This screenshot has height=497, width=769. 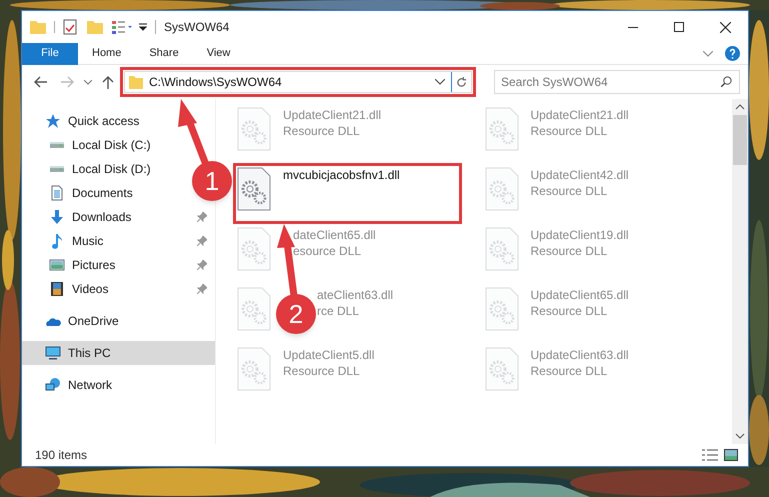 What do you see at coordinates (218, 53) in the screenshot?
I see `ribbon-tab: View` at bounding box center [218, 53].